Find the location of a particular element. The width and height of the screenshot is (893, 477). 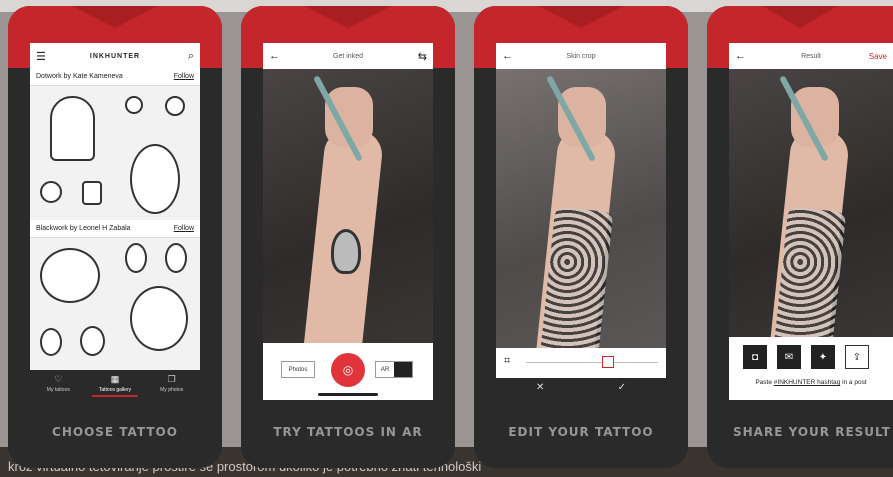

messenger-icon: ✉ is located at coordinates (789, 357).